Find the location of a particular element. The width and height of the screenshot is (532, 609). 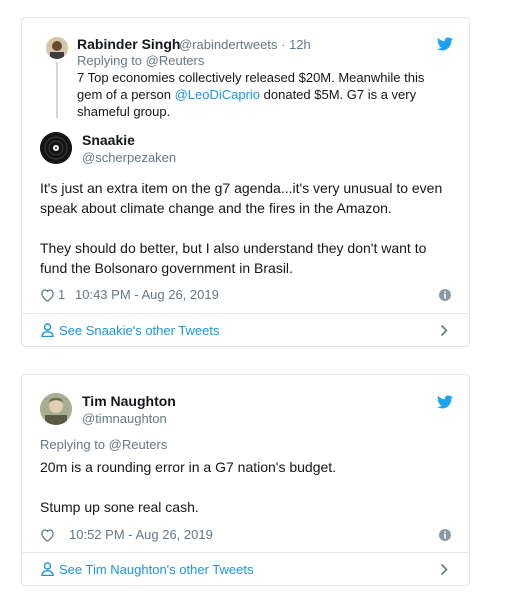

author-handle: @scherpezaken is located at coordinates (129, 157).